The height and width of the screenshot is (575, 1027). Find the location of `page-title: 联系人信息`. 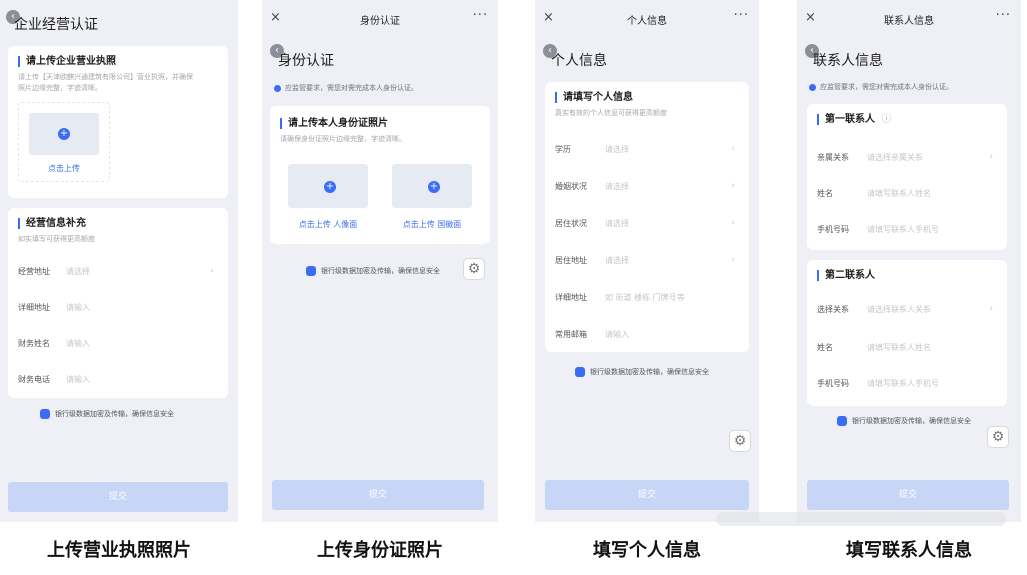

page-title: 联系人信息 is located at coordinates (848, 61).